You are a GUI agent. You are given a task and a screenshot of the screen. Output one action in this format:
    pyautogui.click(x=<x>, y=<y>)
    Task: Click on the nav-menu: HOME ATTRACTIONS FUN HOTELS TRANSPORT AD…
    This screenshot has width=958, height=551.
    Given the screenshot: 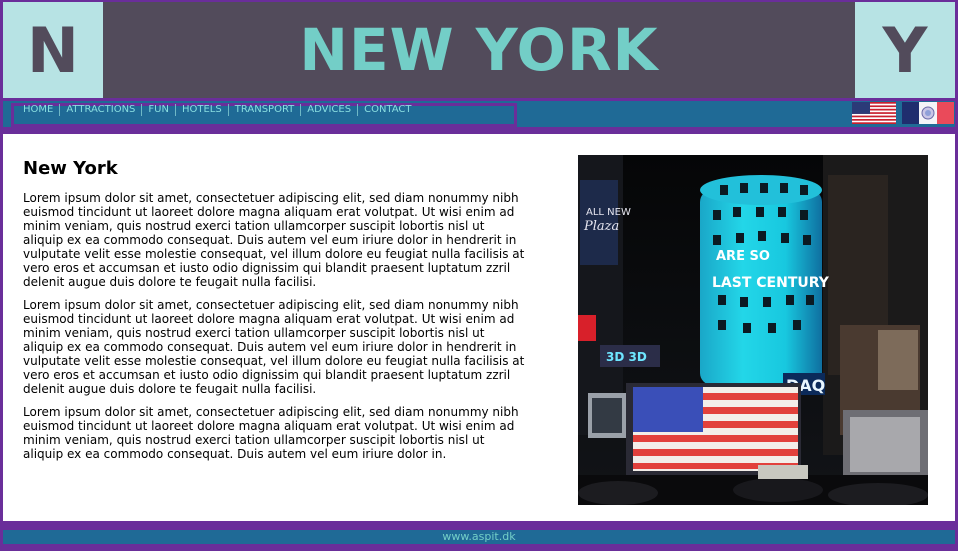 What is the action you would take?
    pyautogui.click(x=264, y=115)
    